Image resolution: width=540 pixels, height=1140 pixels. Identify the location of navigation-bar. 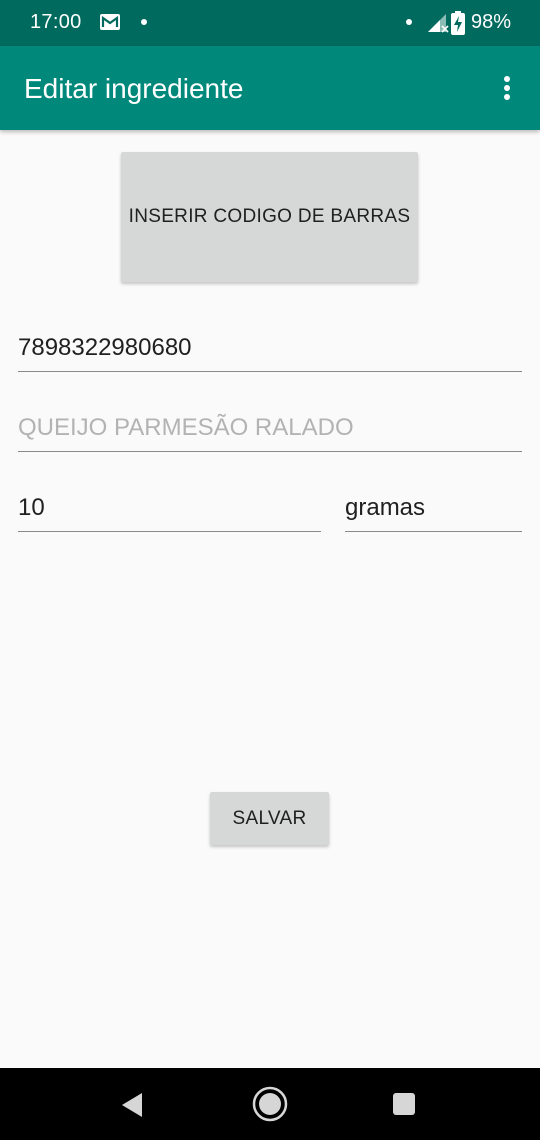
(270, 1104).